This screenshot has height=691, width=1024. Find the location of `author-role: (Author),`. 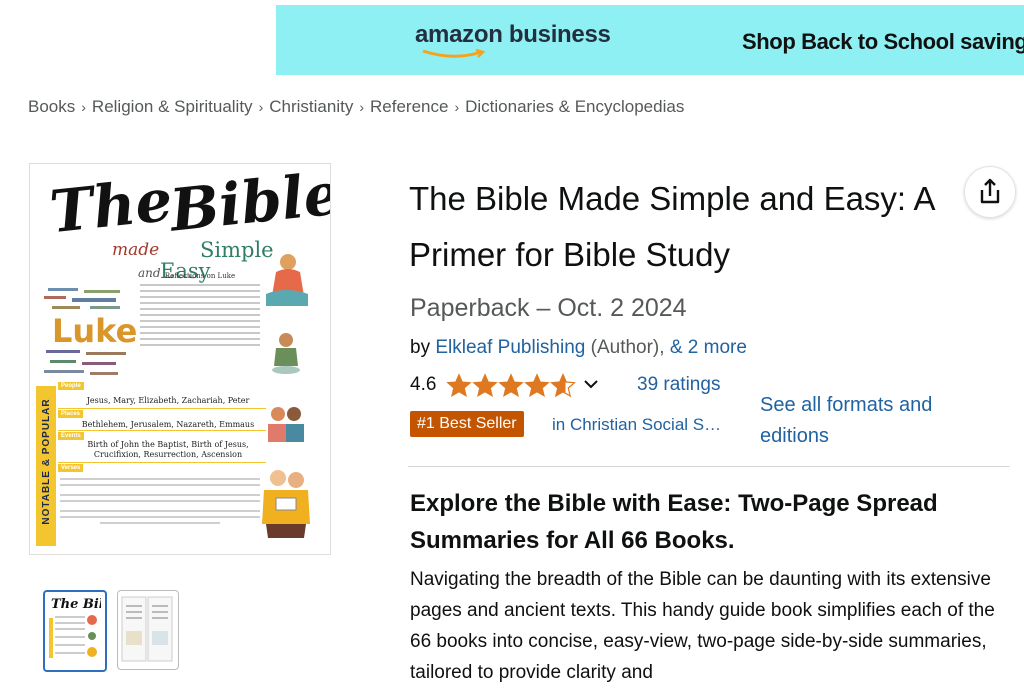

author-role: (Author), is located at coordinates (627, 347).